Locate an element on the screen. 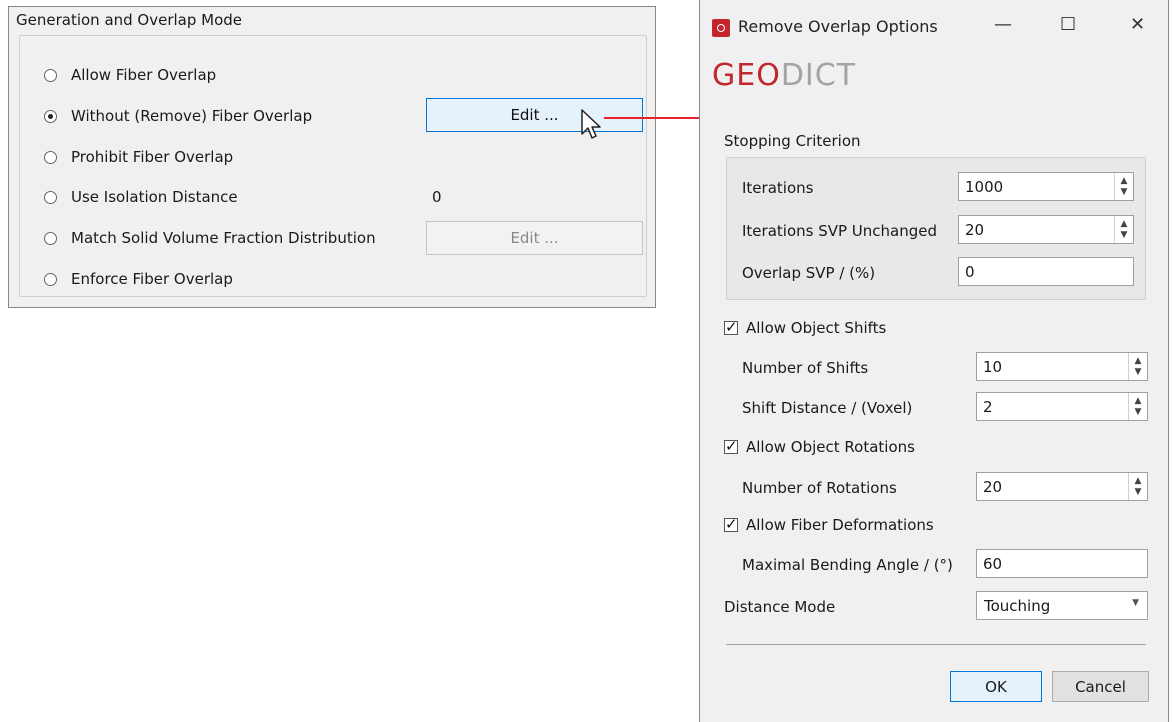 The image size is (1173, 722). radio-remove-fiber-overlap: Without (Remove) Fiber Overlap is located at coordinates (178, 116).